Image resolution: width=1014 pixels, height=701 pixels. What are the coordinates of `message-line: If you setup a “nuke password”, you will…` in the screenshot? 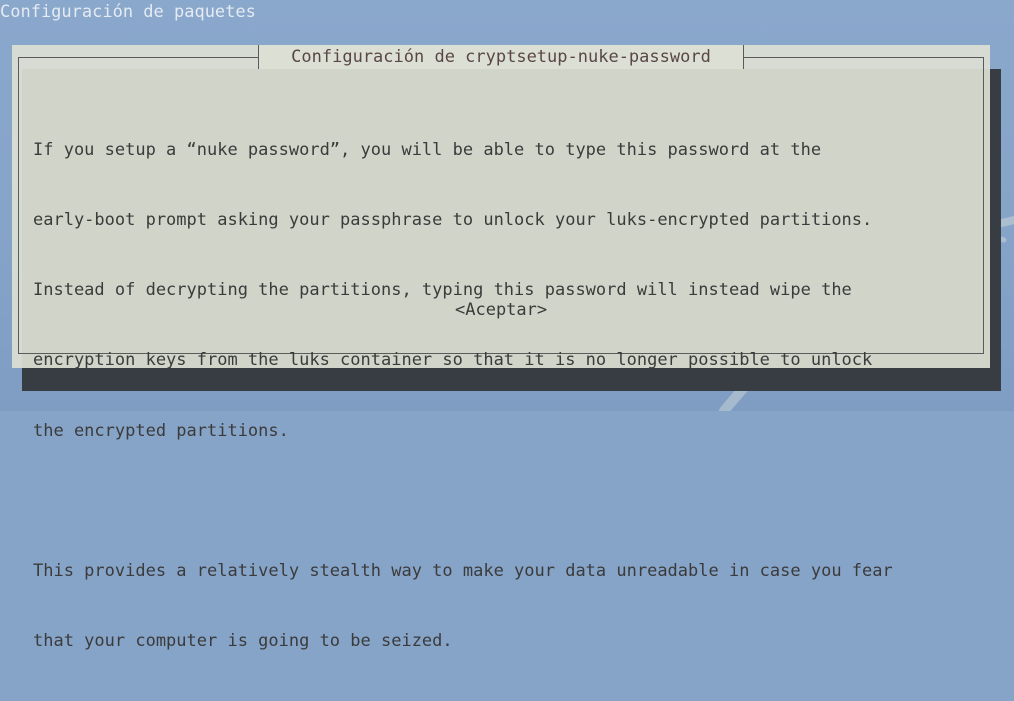 It's located at (427, 149).